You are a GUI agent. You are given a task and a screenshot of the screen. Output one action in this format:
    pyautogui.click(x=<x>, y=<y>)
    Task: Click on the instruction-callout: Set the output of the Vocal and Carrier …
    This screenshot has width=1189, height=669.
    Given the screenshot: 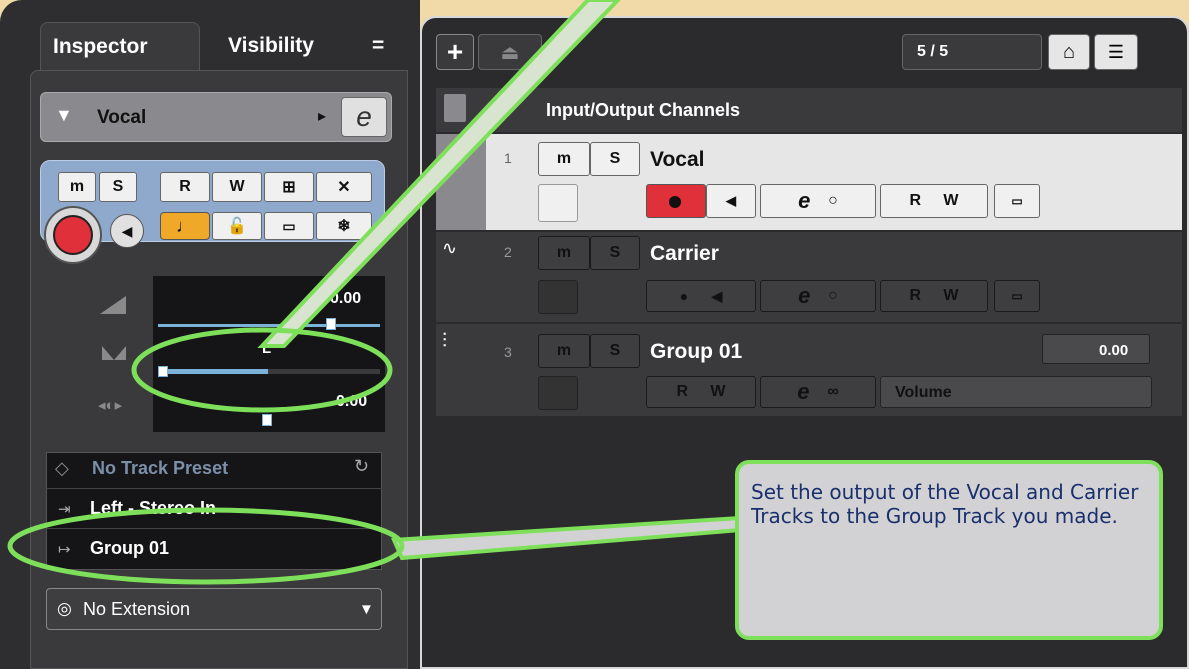 What is the action you would take?
    pyautogui.click(x=949, y=550)
    